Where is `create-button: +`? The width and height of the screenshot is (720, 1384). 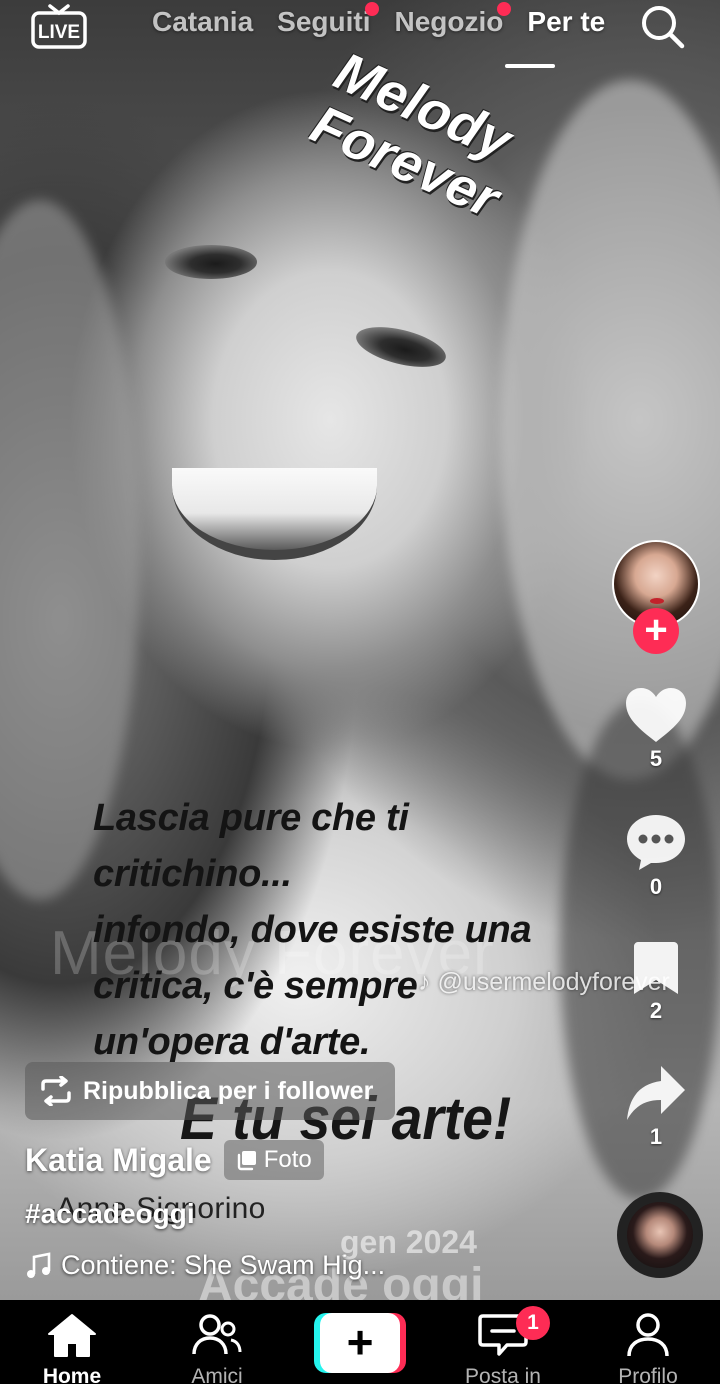
create-button: + is located at coordinates (360, 1343).